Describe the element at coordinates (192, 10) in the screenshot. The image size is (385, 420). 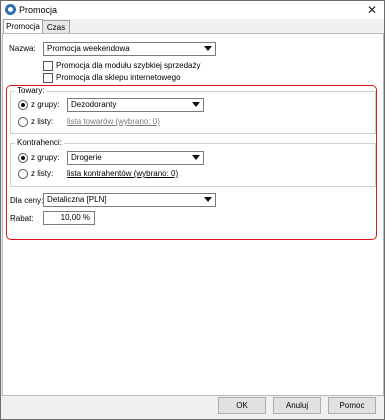
I see `title-bar: Promocja ✕` at that location.